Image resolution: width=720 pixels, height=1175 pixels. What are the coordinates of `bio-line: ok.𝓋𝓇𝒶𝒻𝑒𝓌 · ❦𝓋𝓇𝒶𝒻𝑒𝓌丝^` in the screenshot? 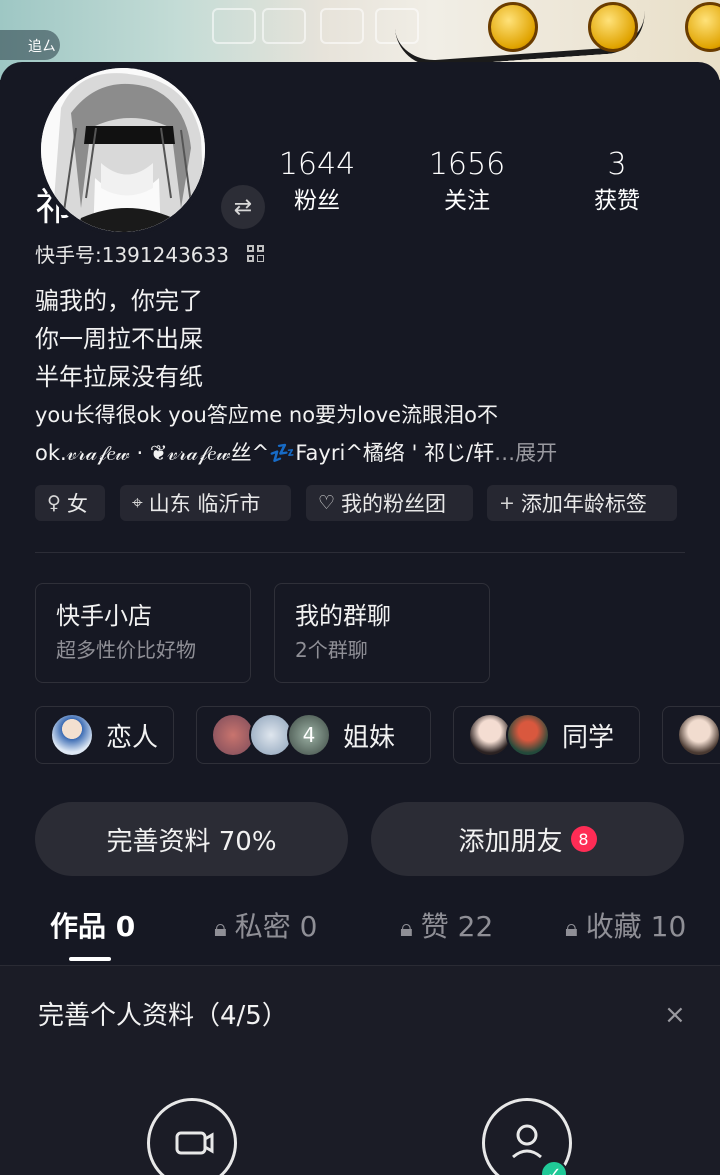 It's located at (152, 453).